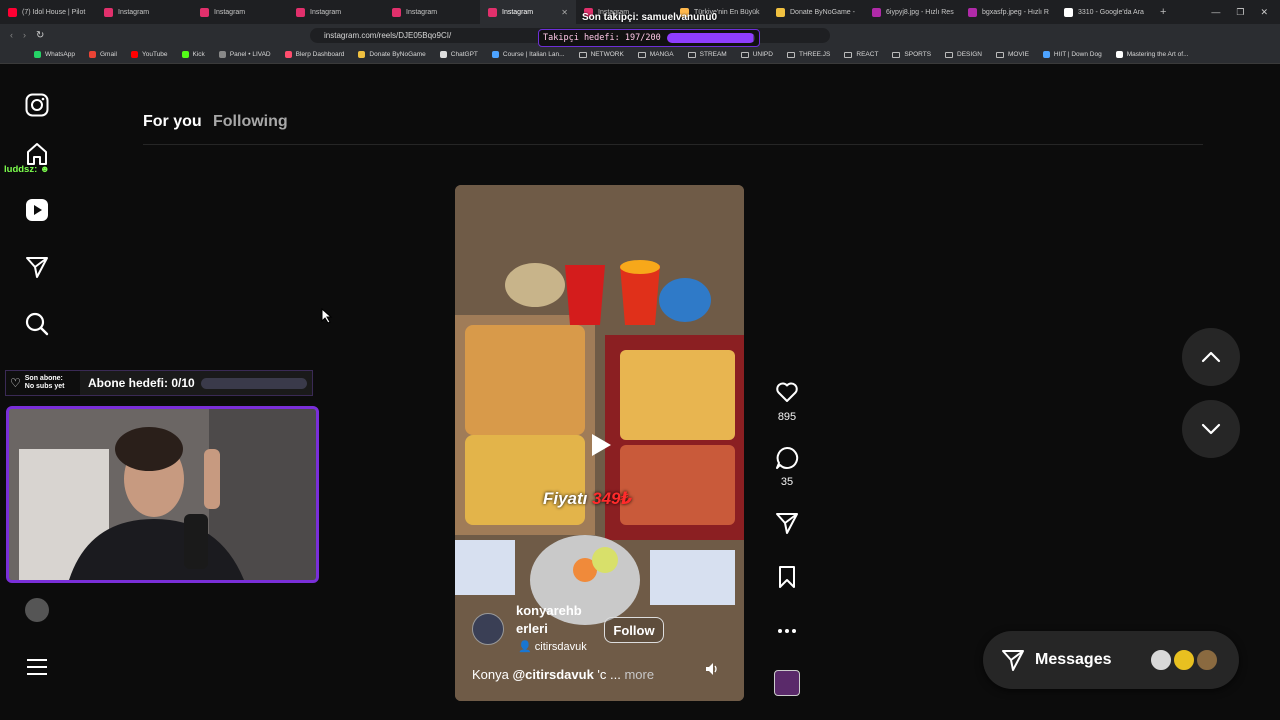 The height and width of the screenshot is (720, 1280). What do you see at coordinates (787, 683) in the screenshot?
I see `original-audio-thumbnail` at bounding box center [787, 683].